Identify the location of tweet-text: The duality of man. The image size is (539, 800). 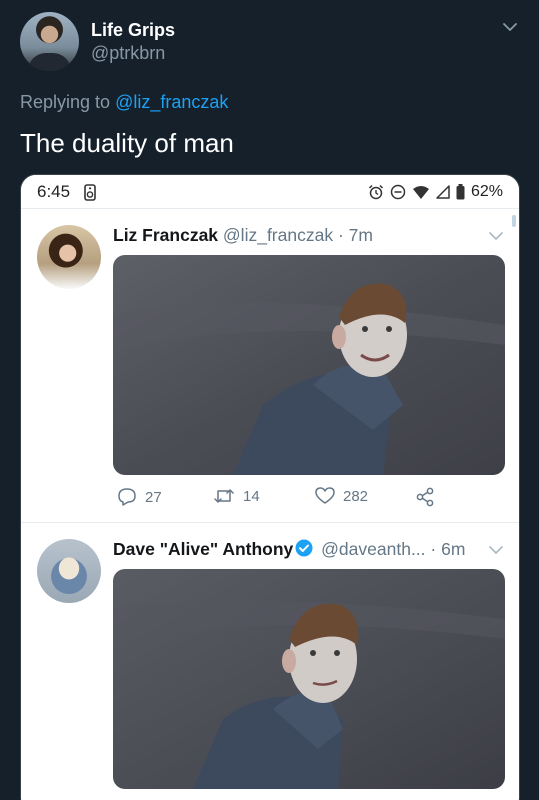
(127, 143).